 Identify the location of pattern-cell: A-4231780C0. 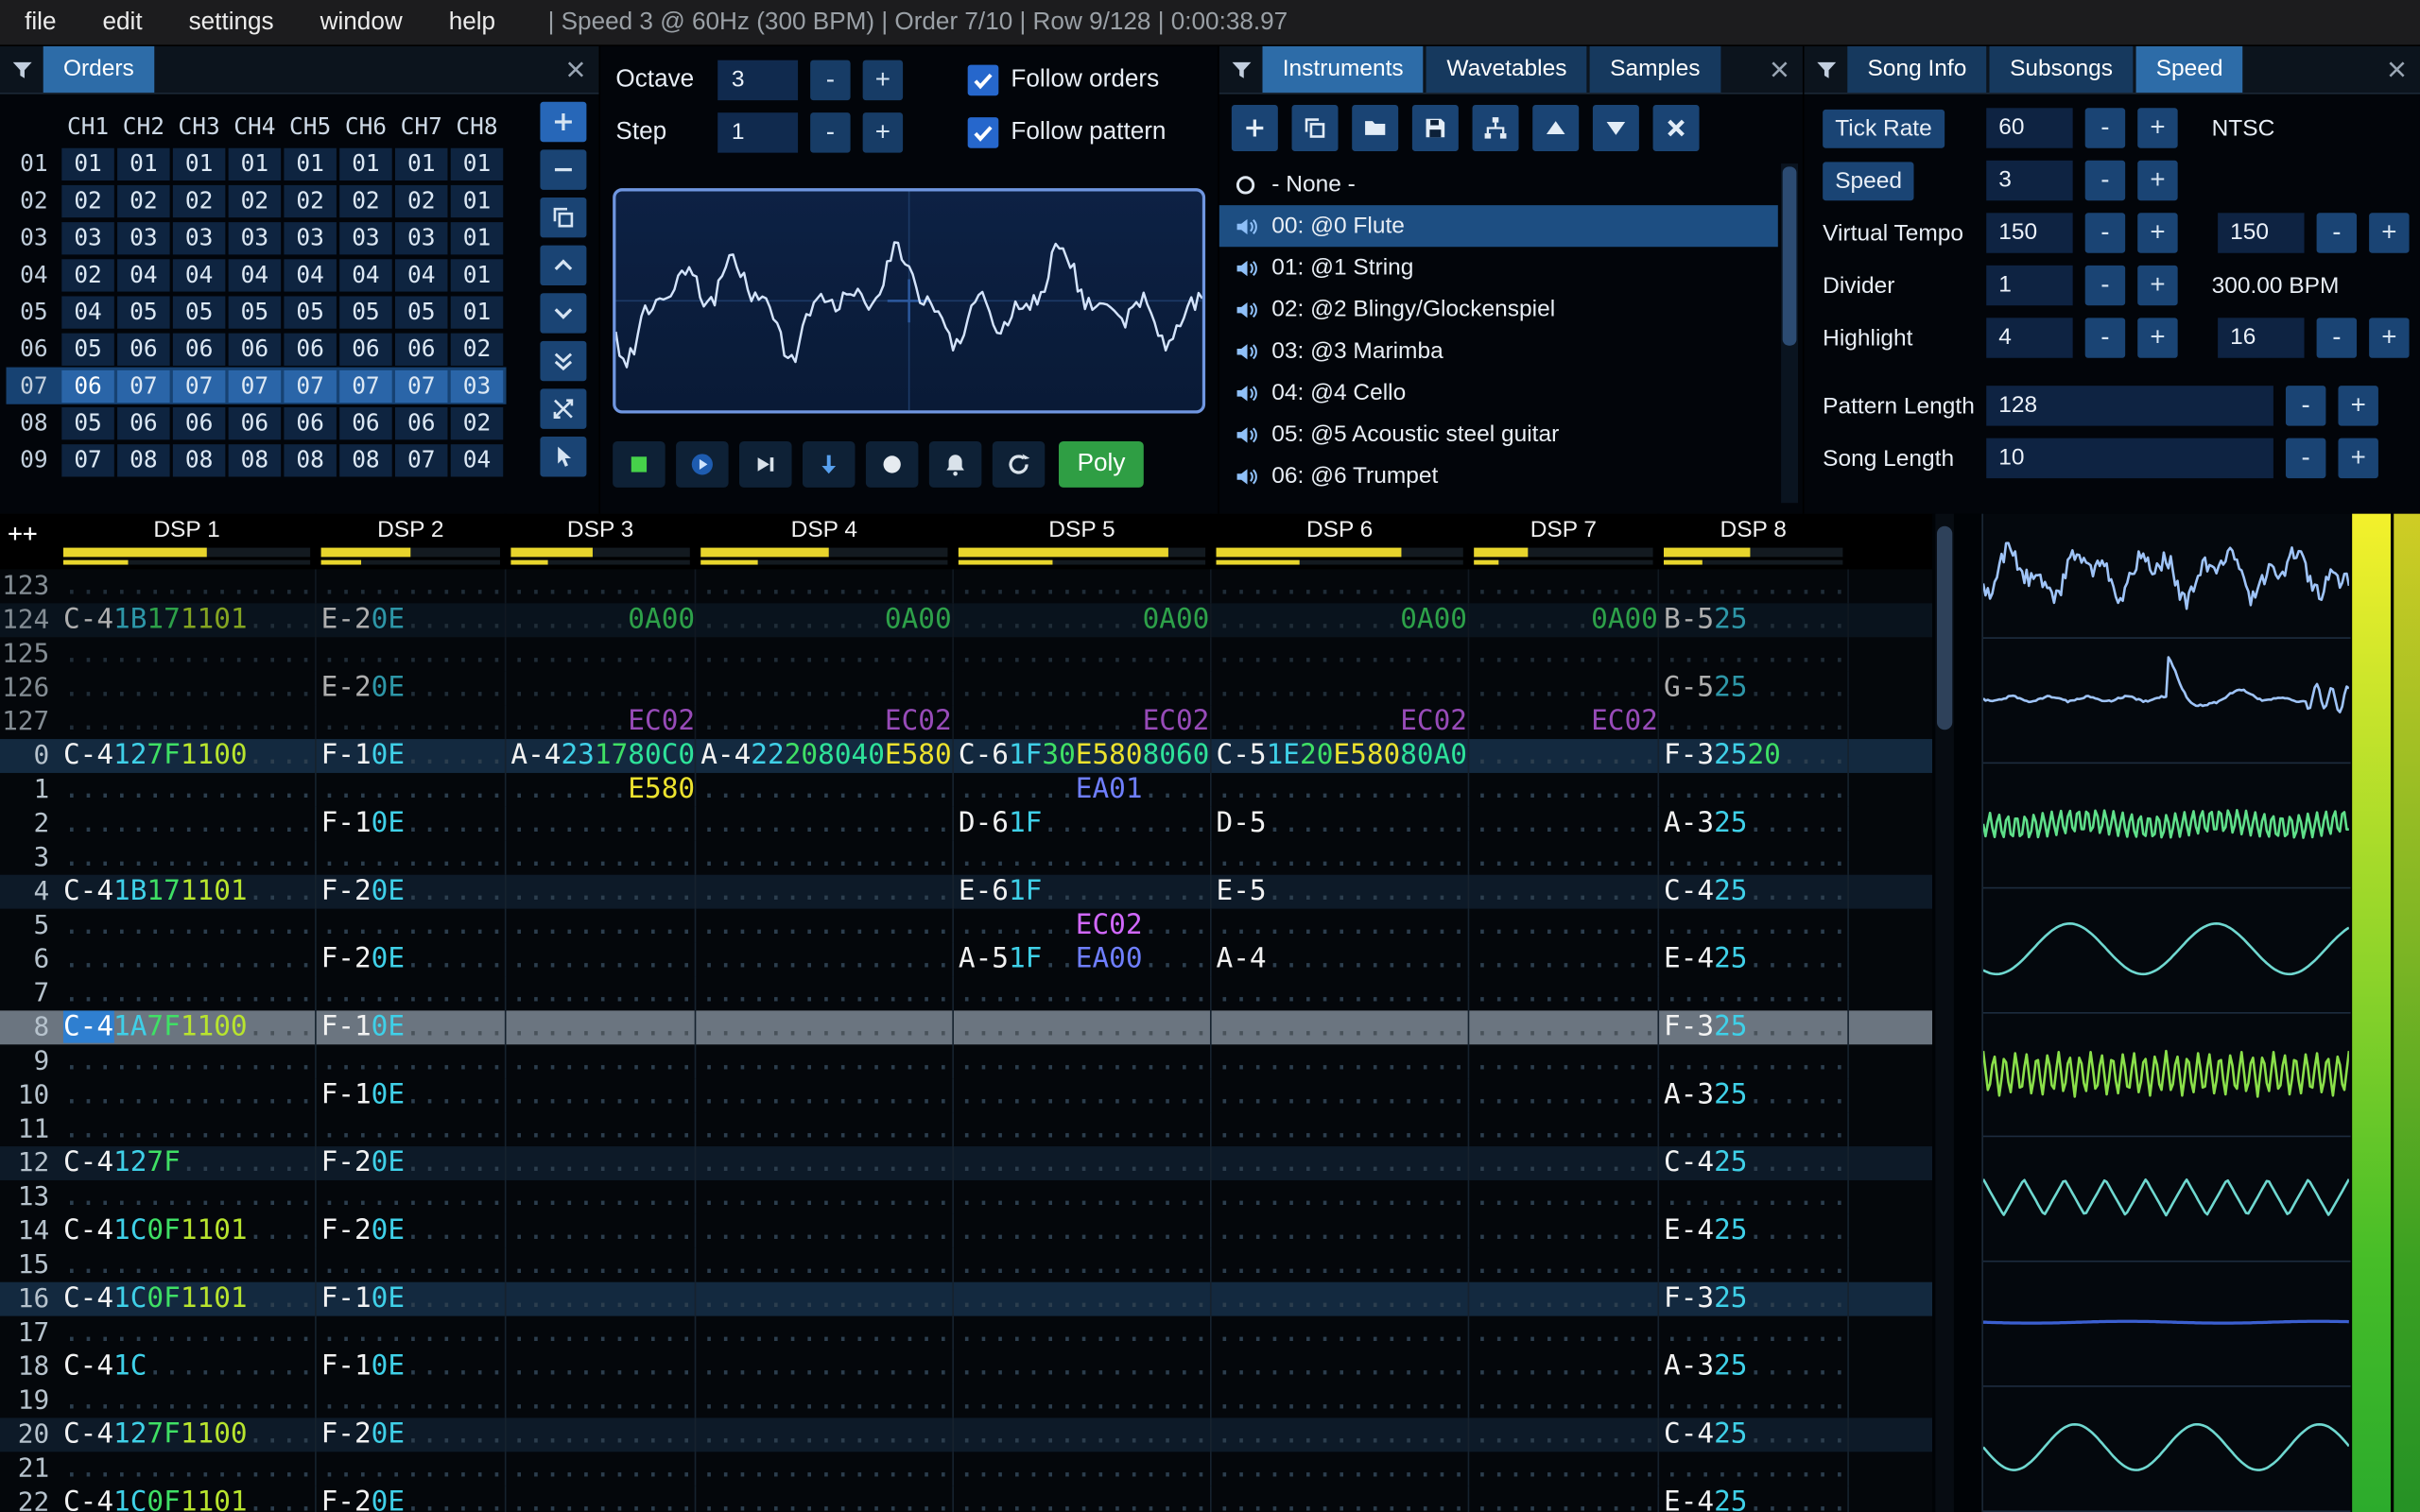
(602, 756).